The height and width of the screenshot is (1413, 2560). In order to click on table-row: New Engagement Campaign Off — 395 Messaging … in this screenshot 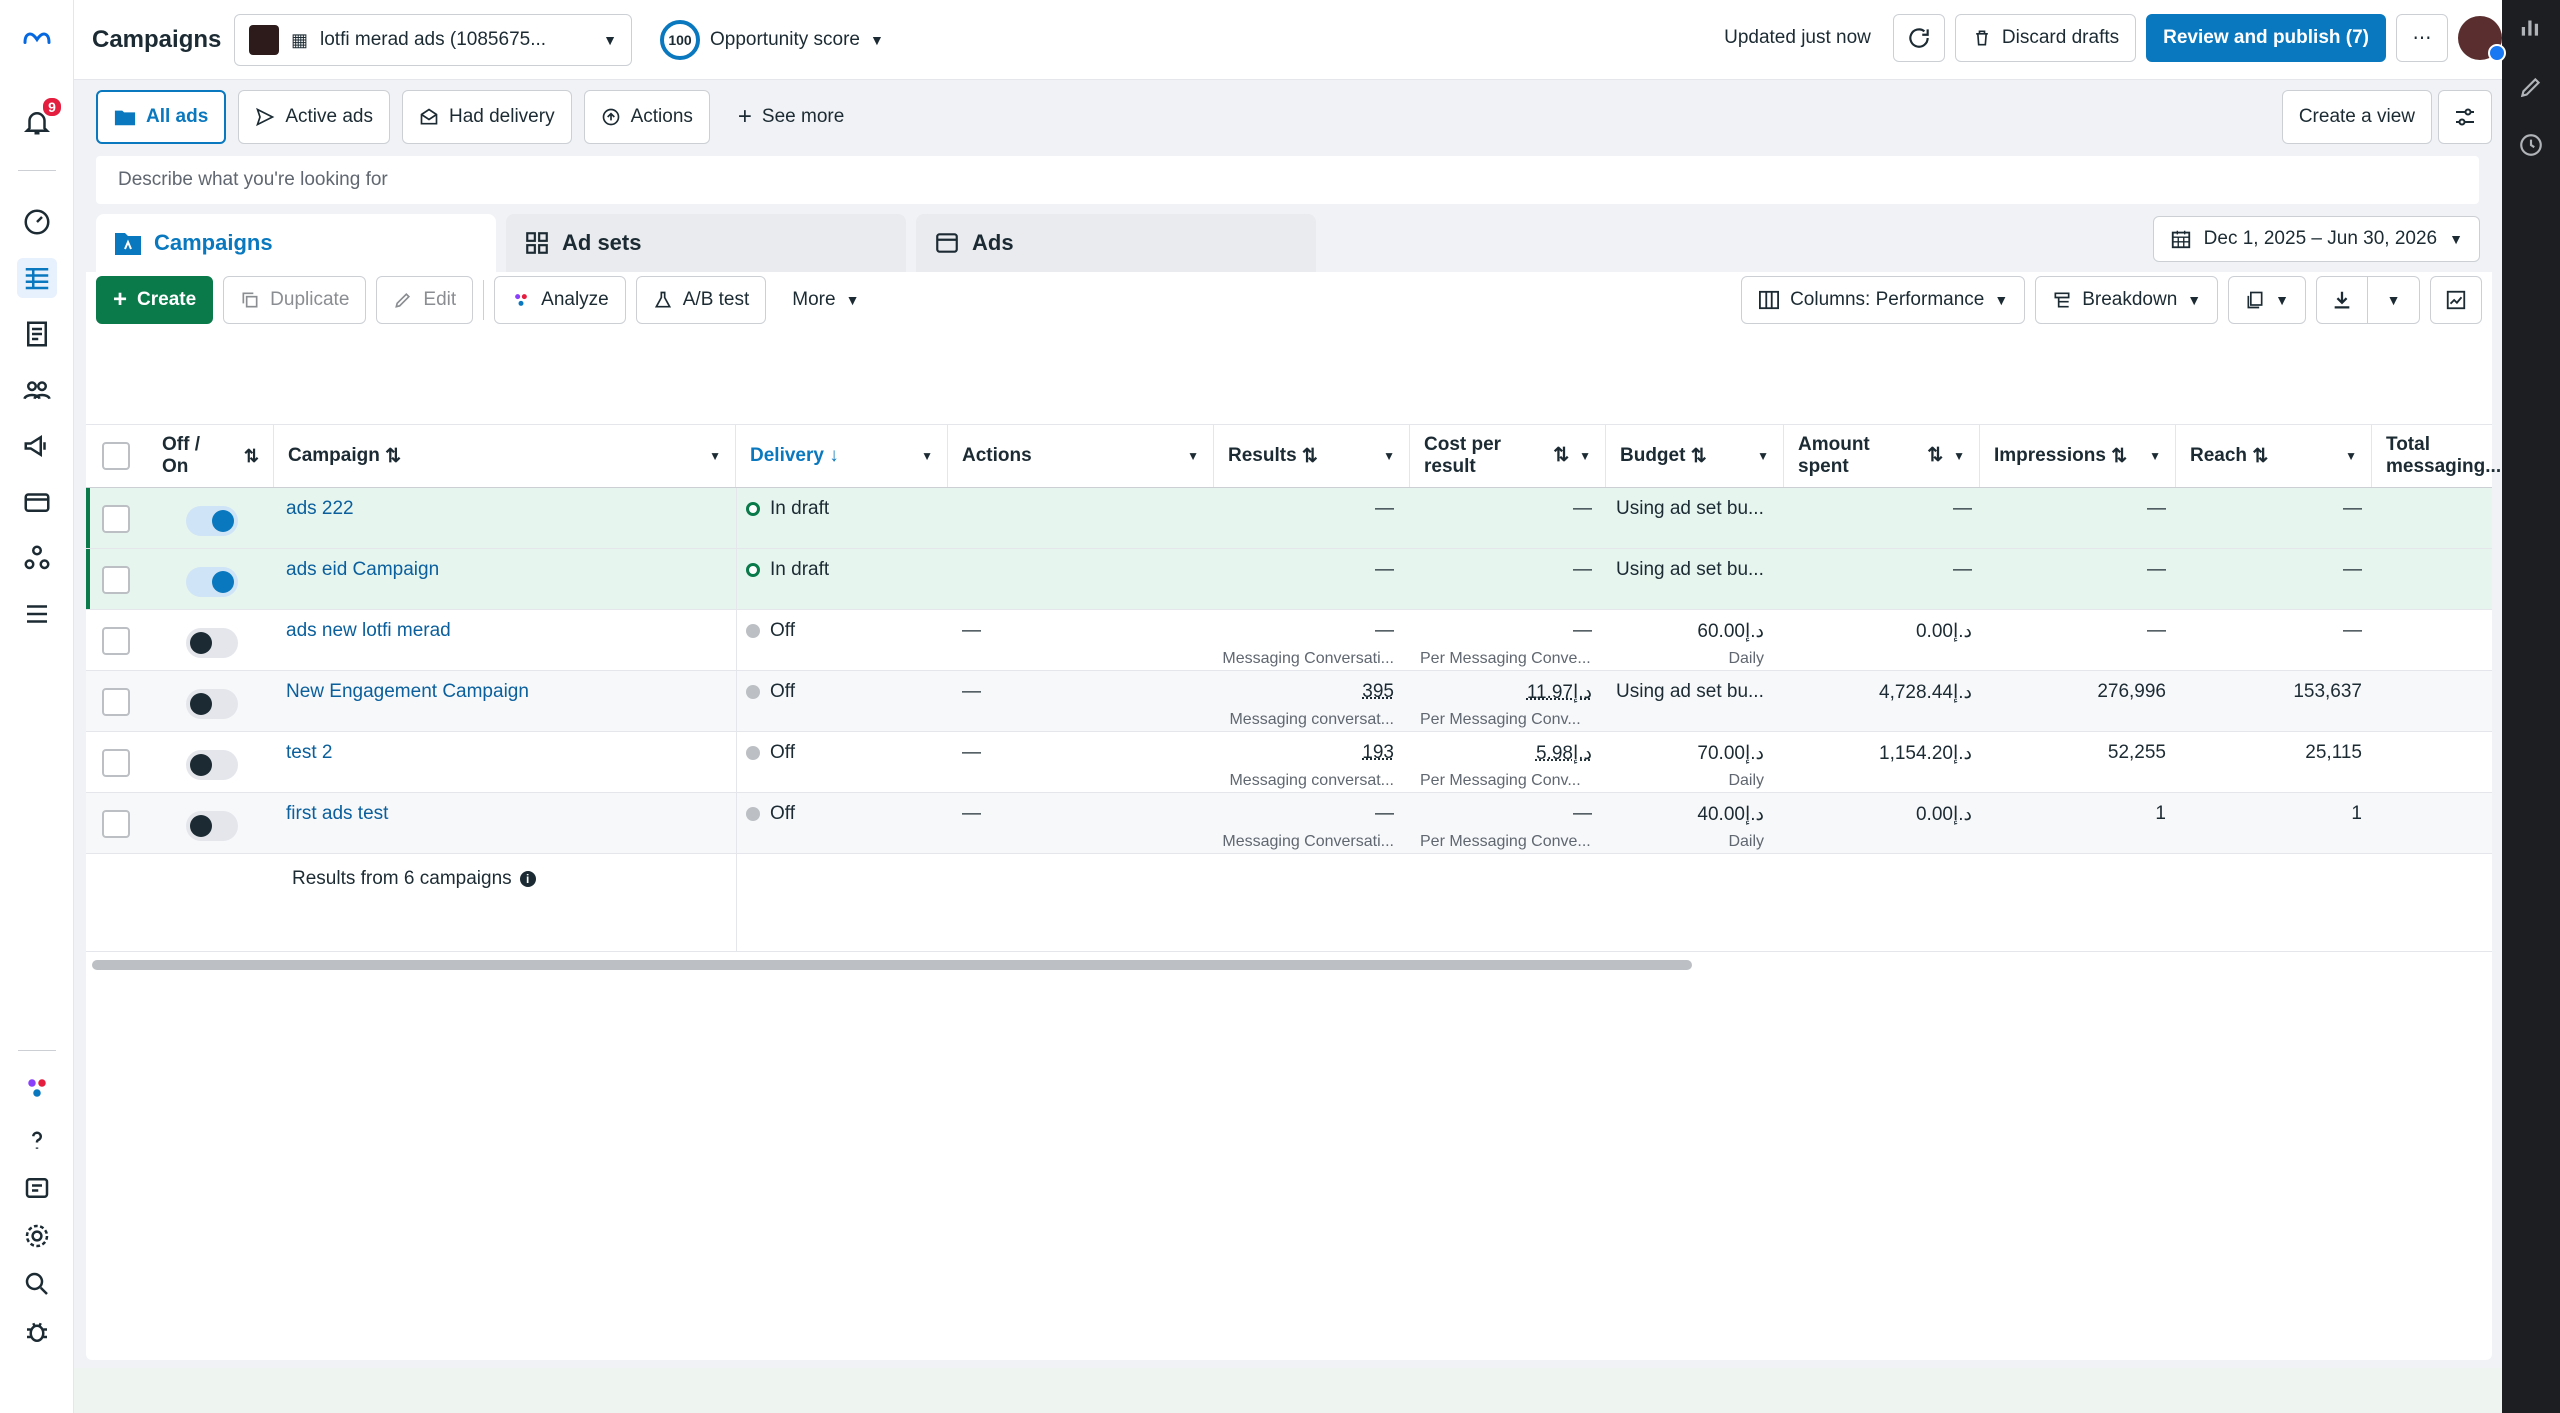, I will do `click(1289, 701)`.